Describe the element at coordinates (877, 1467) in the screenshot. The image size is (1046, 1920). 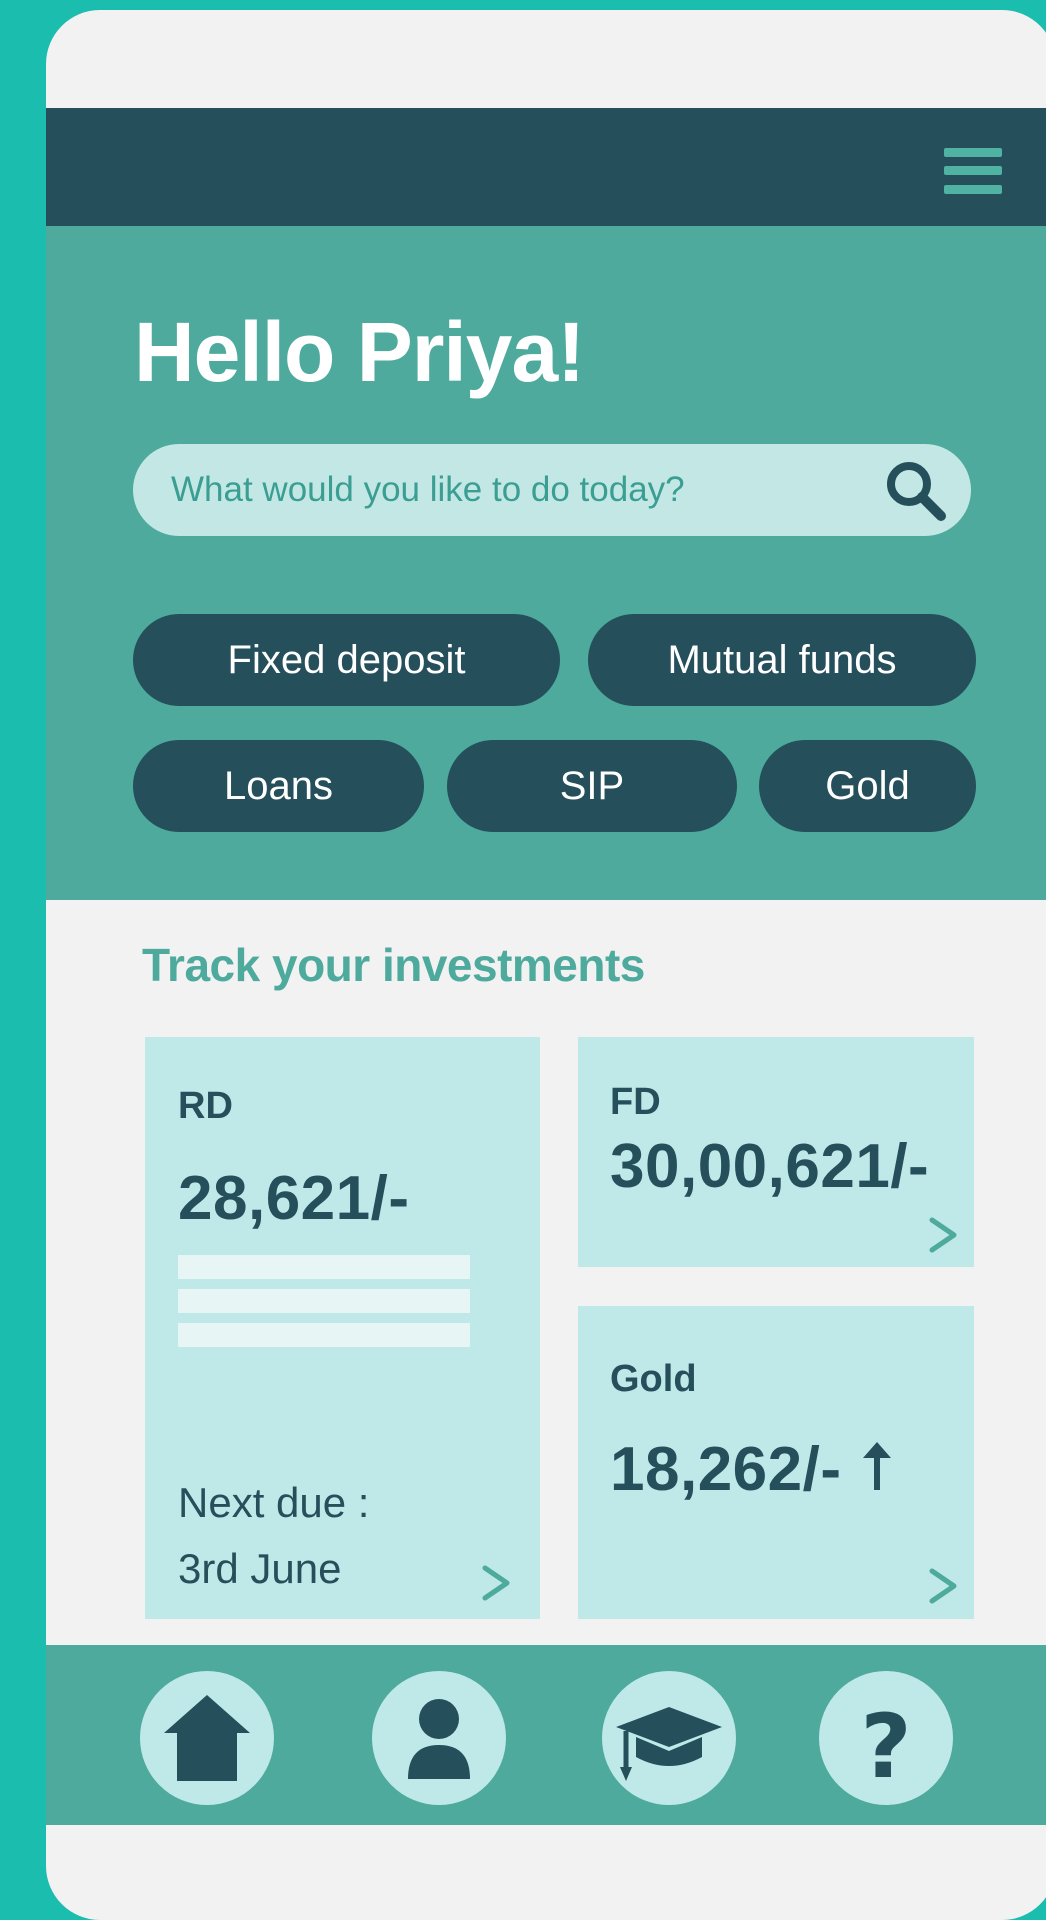
I see `arrow-up-icon` at that location.